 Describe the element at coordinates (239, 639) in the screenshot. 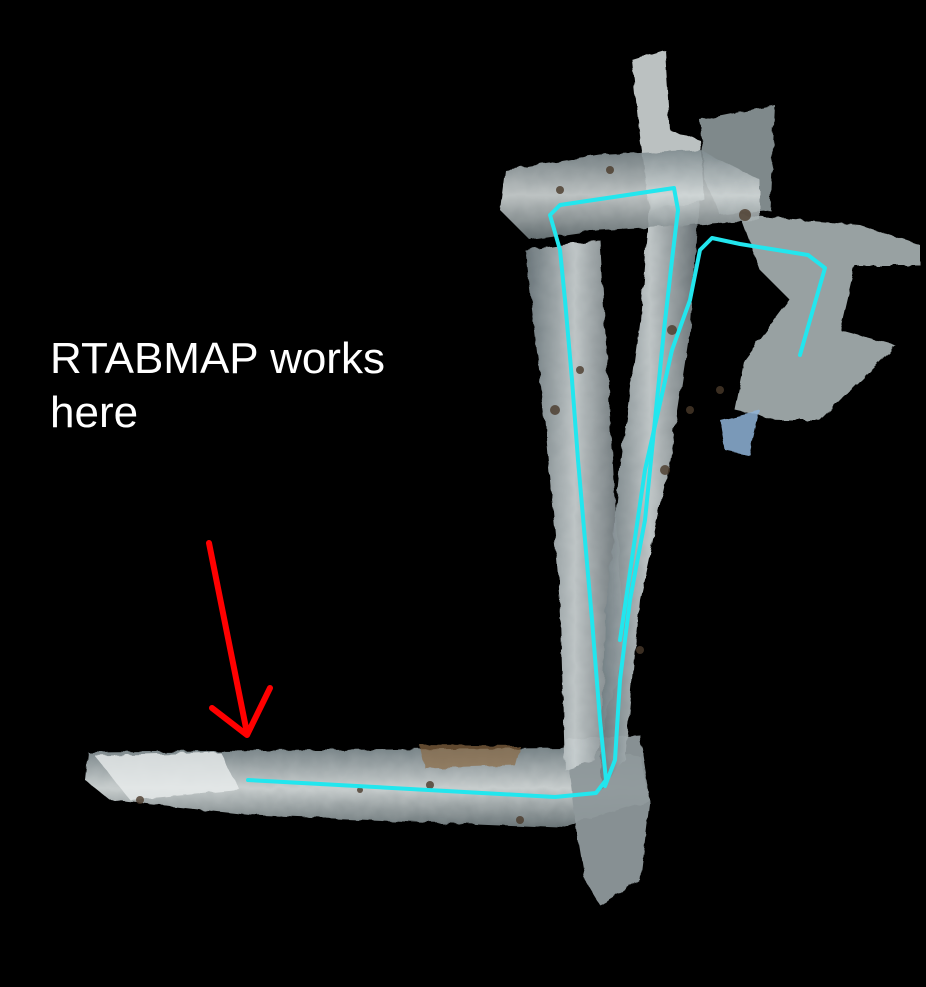

I see `arrow-down-right-icon` at that location.